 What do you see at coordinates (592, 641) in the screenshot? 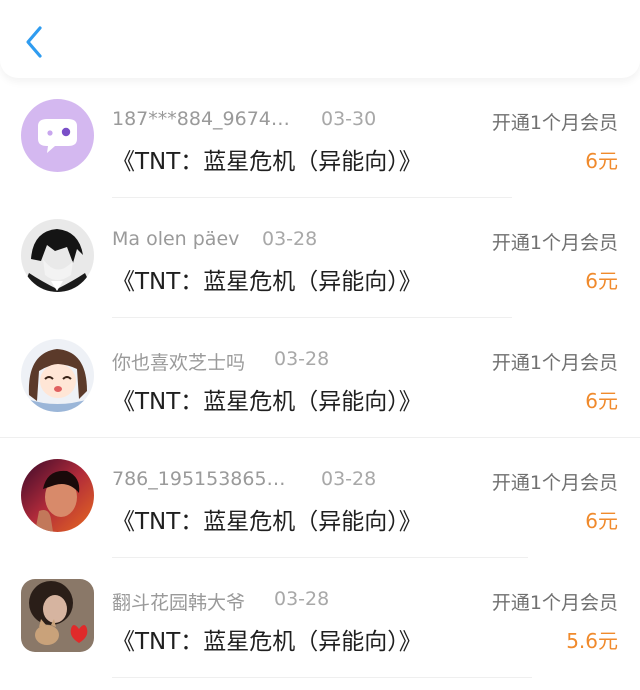
I see `price: 5.6元` at bounding box center [592, 641].